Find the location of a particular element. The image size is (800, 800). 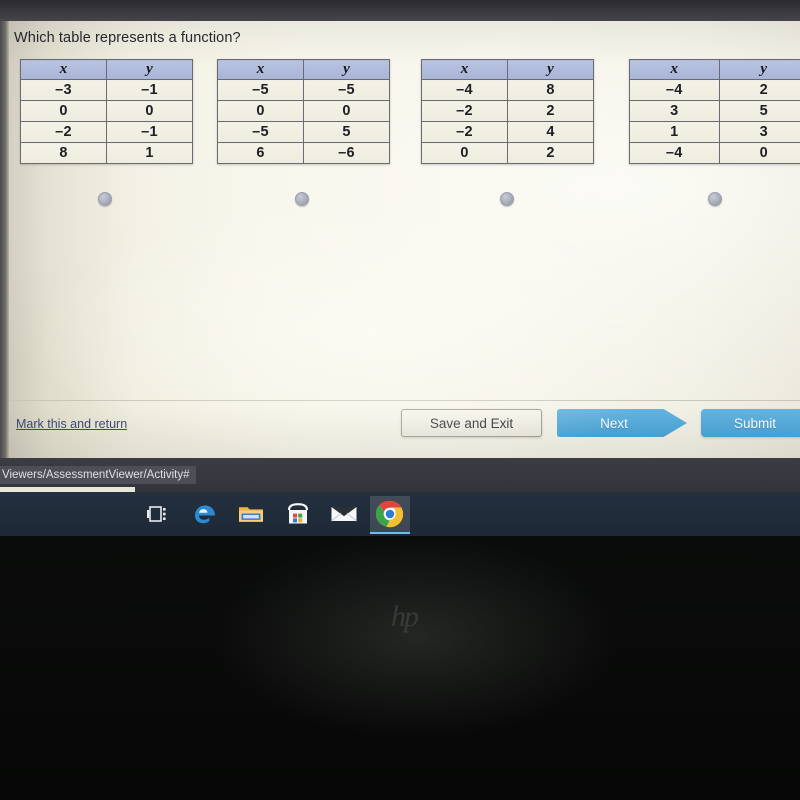

table-row: 81 is located at coordinates (106, 153).